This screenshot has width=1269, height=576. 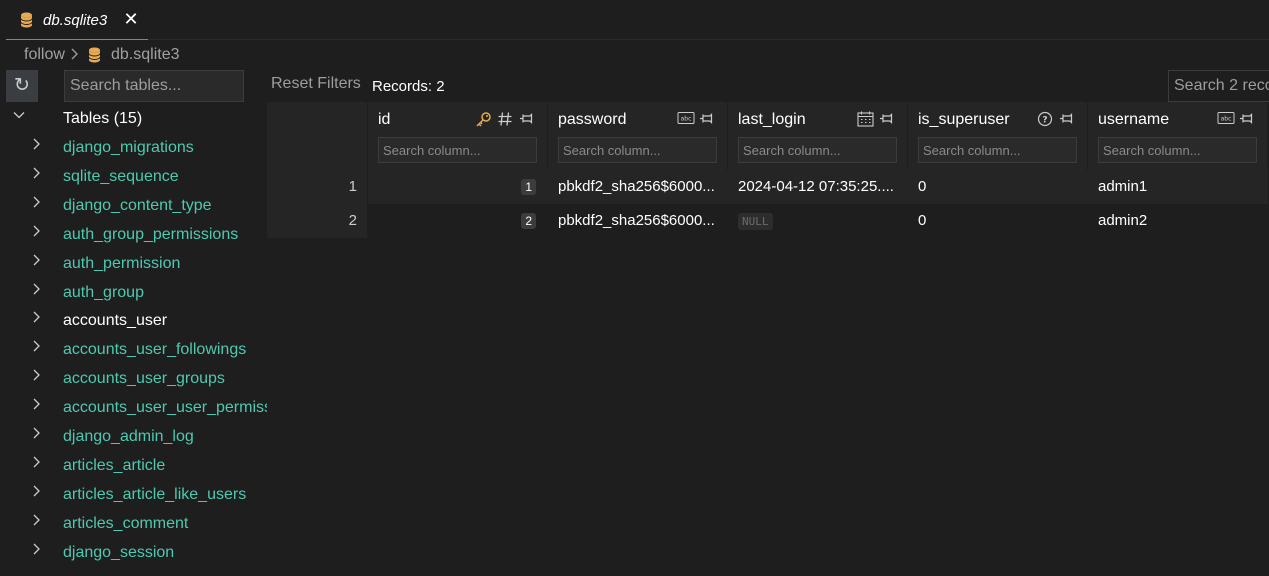 I want to click on sidebar-item-auth-permission: auth_permission, so click(x=133, y=263).